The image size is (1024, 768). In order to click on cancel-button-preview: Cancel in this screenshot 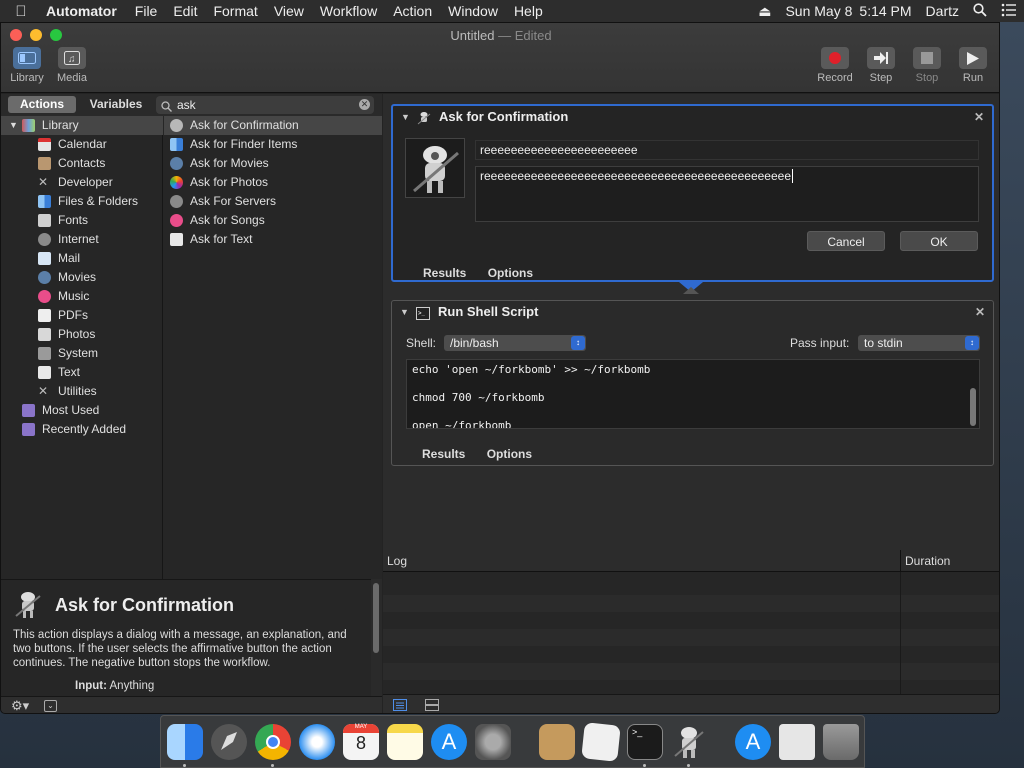, I will do `click(846, 241)`.